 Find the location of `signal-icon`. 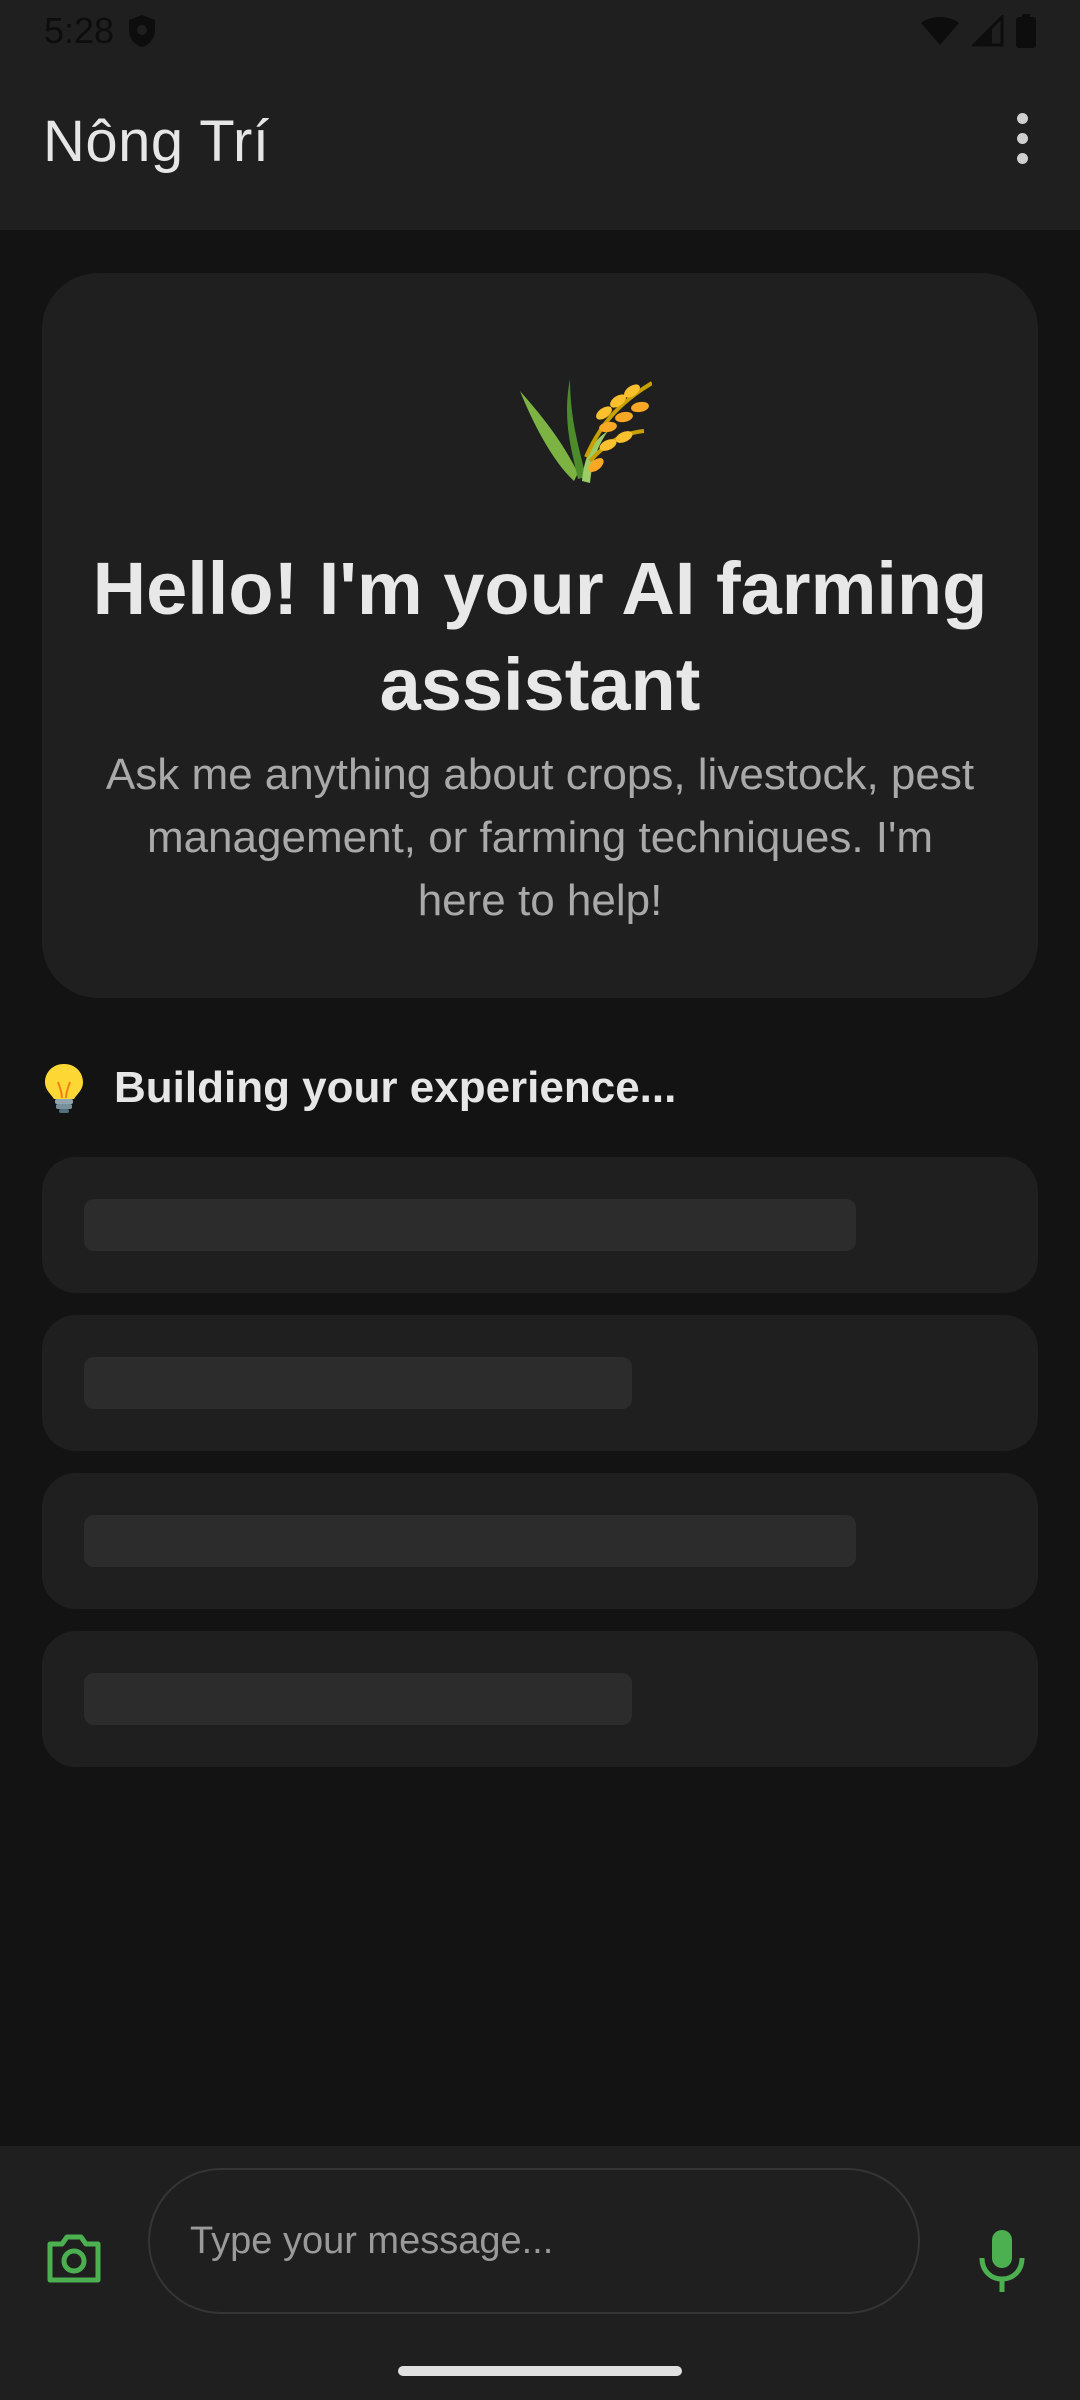

signal-icon is located at coordinates (988, 31).